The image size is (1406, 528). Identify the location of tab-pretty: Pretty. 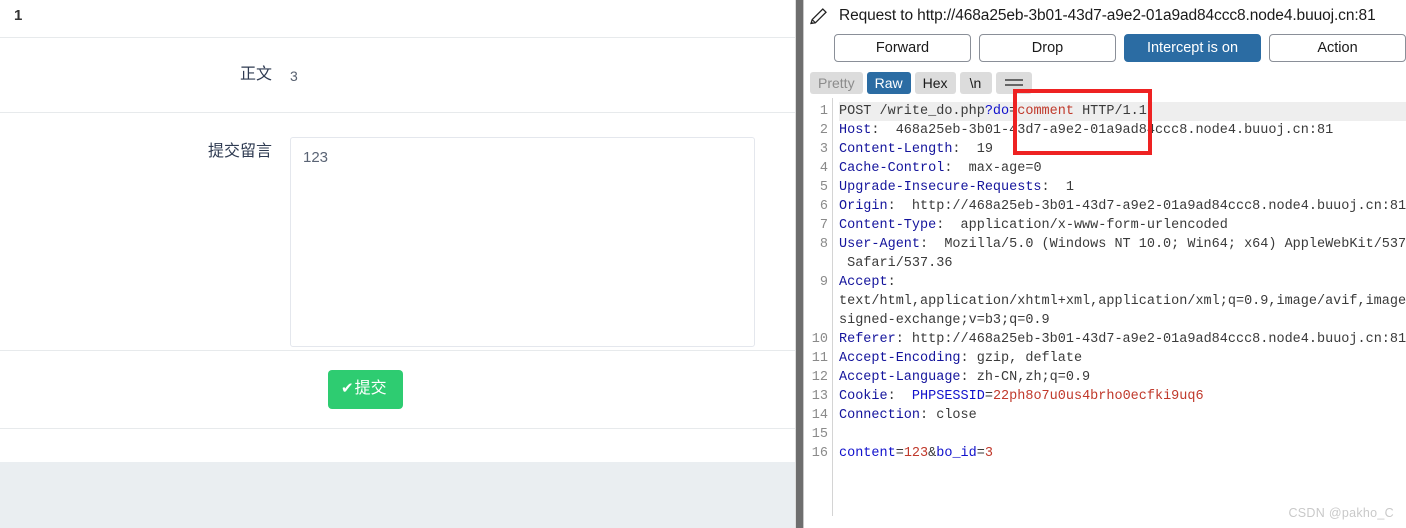
(836, 82).